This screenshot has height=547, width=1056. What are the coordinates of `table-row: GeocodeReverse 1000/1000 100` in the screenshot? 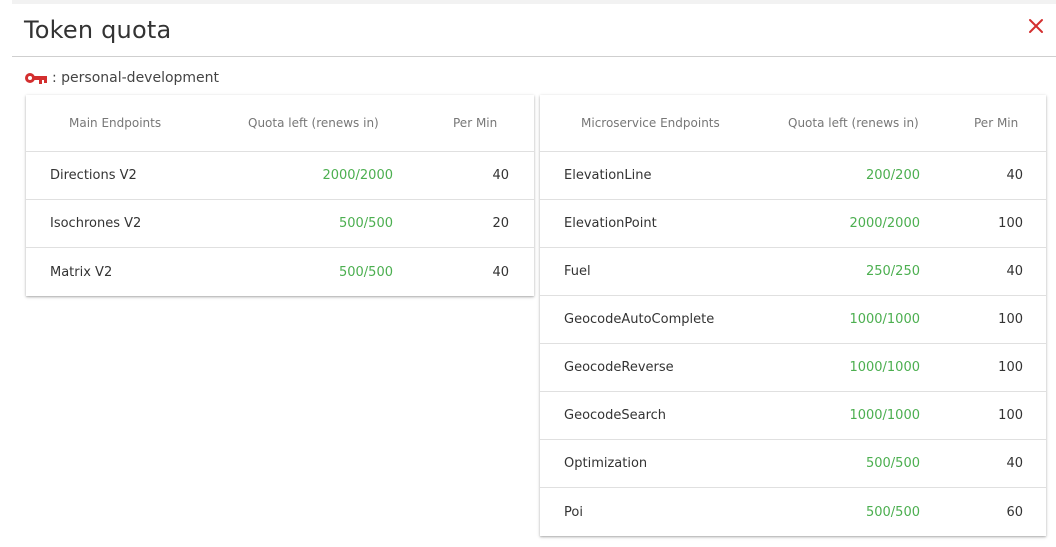 It's located at (793, 368).